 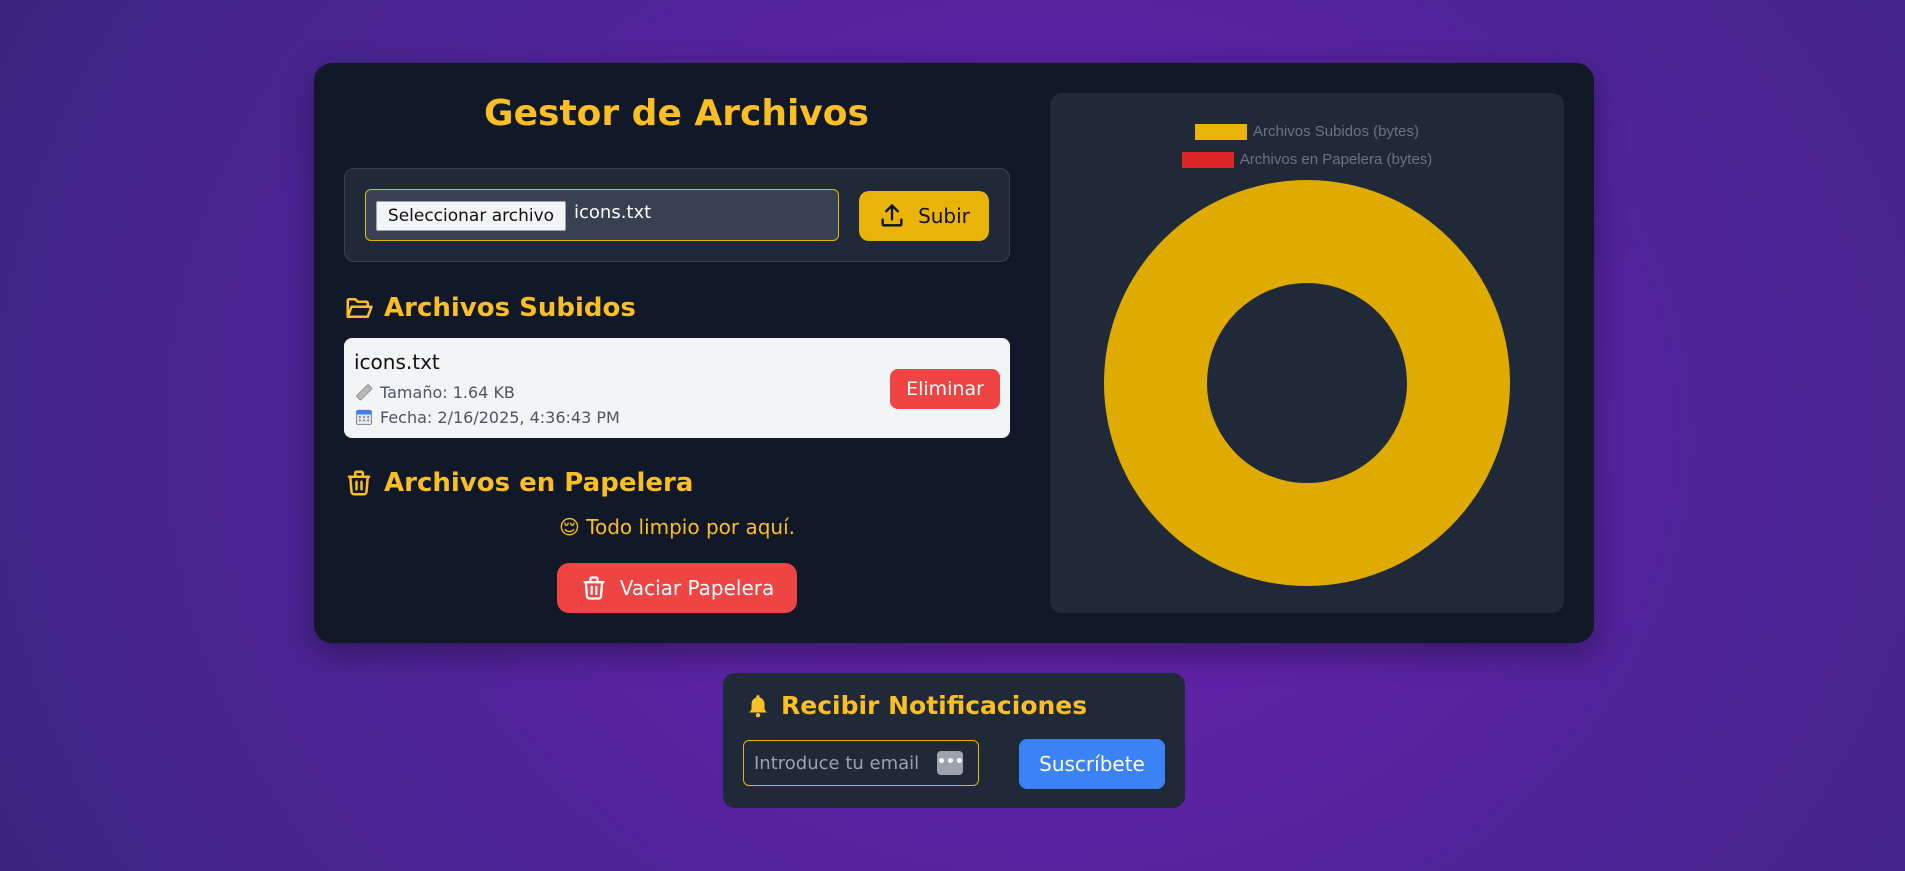 I want to click on notifications-heading: Recibir Notificaciones, so click(x=916, y=705).